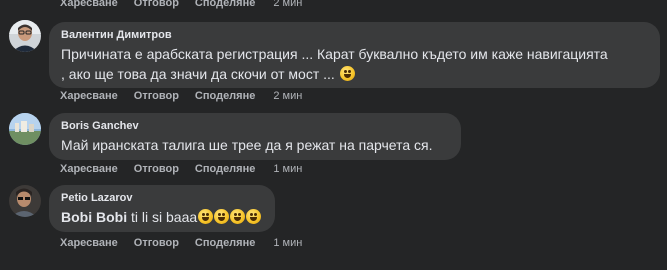 Image resolution: width=667 pixels, height=270 pixels. Describe the element at coordinates (61, 264) in the screenshot. I see `like-button` at that location.